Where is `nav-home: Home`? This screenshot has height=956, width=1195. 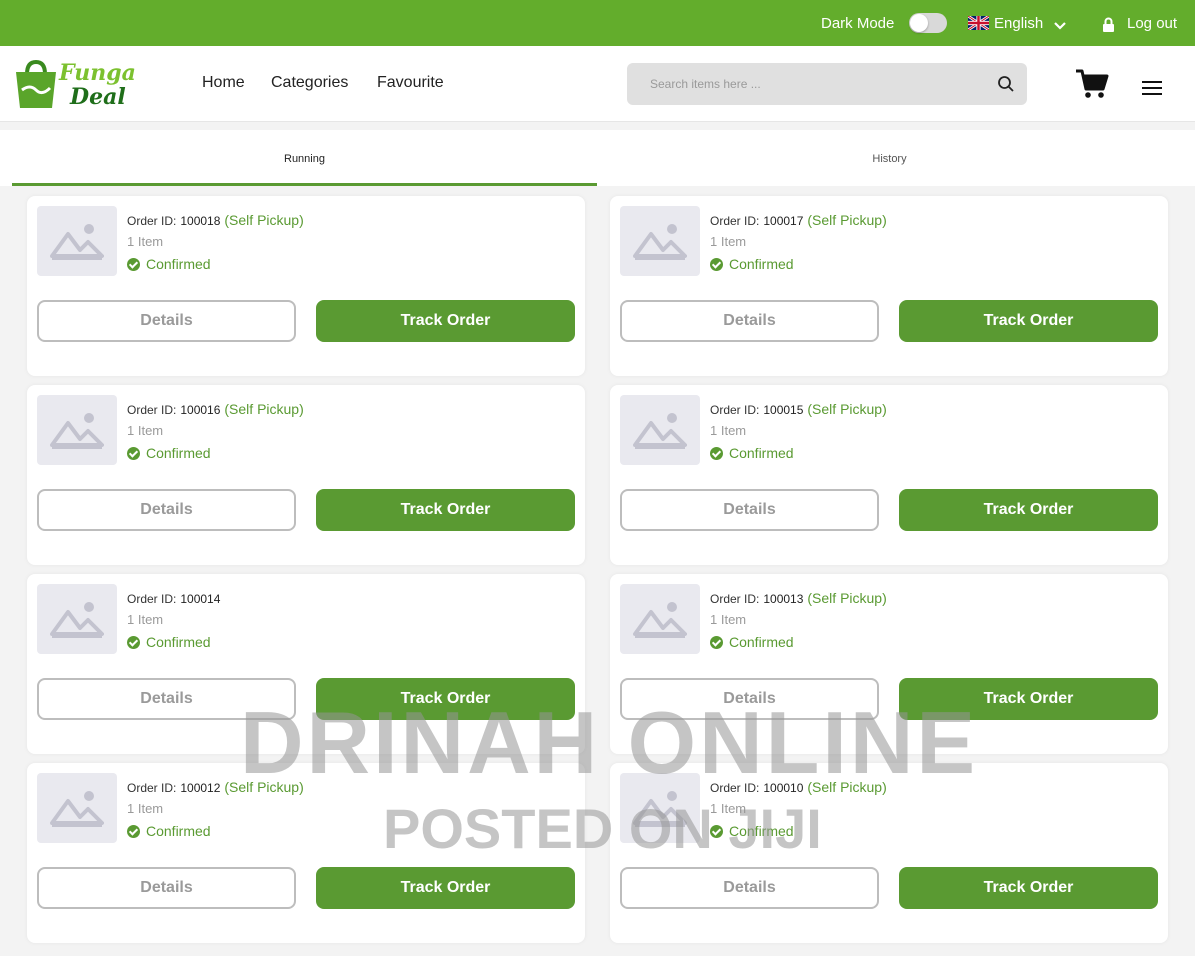
nav-home: Home is located at coordinates (223, 83).